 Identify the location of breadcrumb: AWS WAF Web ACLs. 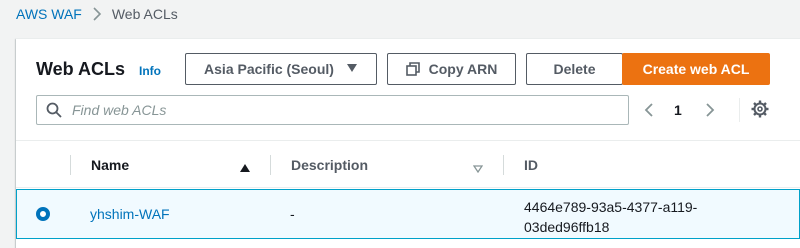
(97, 14).